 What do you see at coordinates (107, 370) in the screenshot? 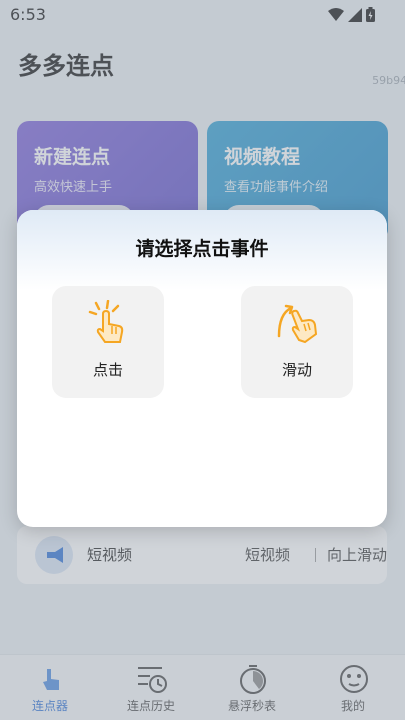
I see `option-label: 点击` at bounding box center [107, 370].